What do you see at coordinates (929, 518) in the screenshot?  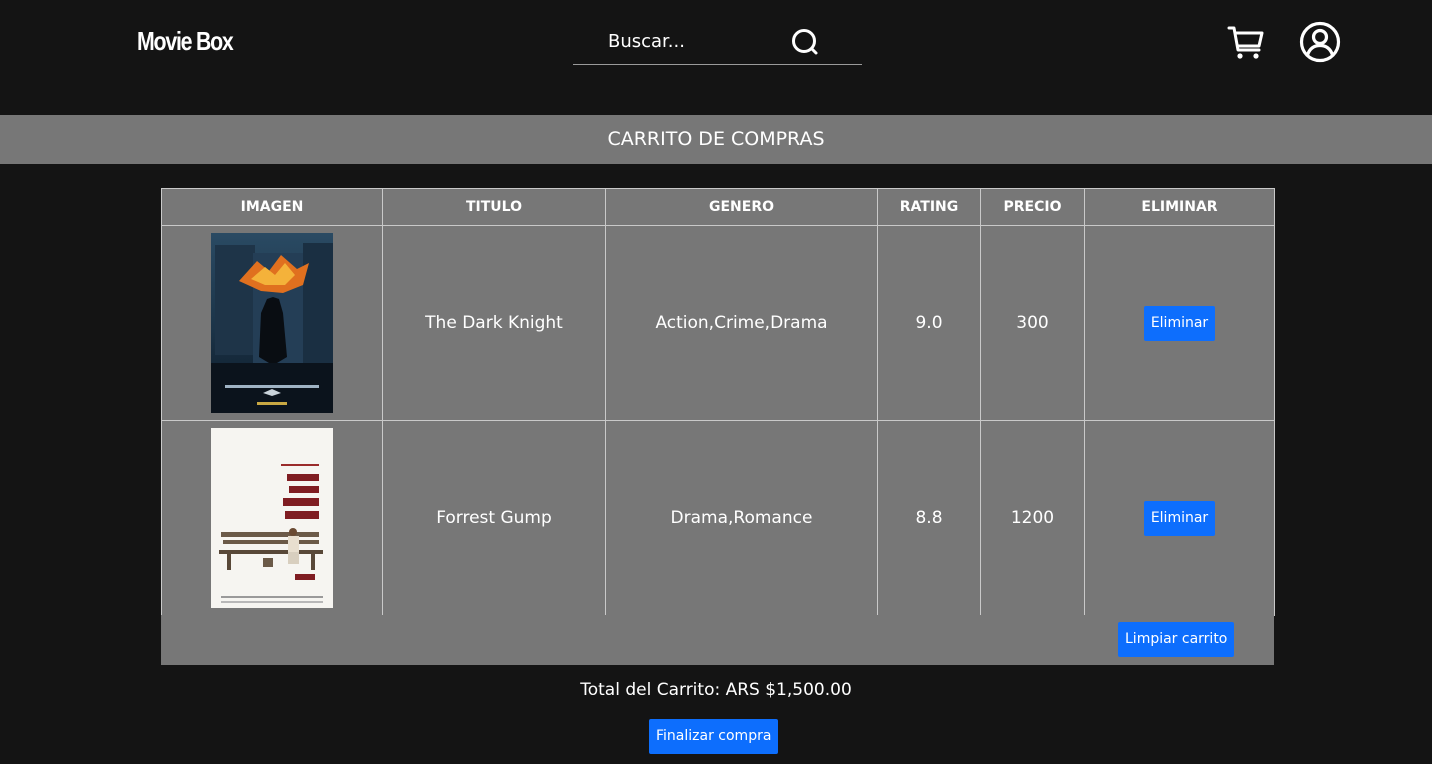 I see `rating-cell: 8.8` at bounding box center [929, 518].